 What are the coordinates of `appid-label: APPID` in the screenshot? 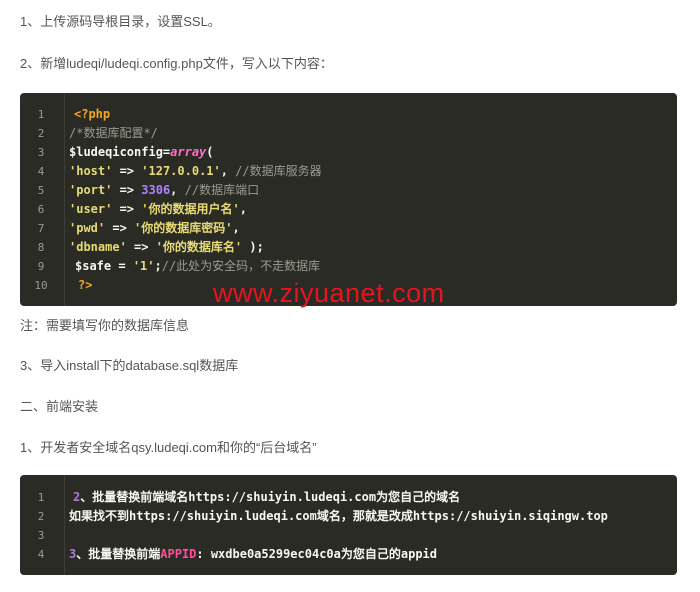 It's located at (178, 554).